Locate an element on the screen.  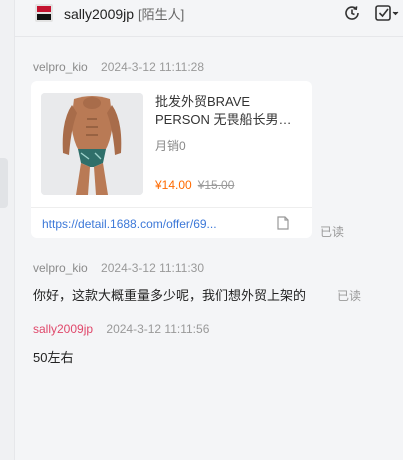
original-price: ¥15.00 is located at coordinates (216, 185).